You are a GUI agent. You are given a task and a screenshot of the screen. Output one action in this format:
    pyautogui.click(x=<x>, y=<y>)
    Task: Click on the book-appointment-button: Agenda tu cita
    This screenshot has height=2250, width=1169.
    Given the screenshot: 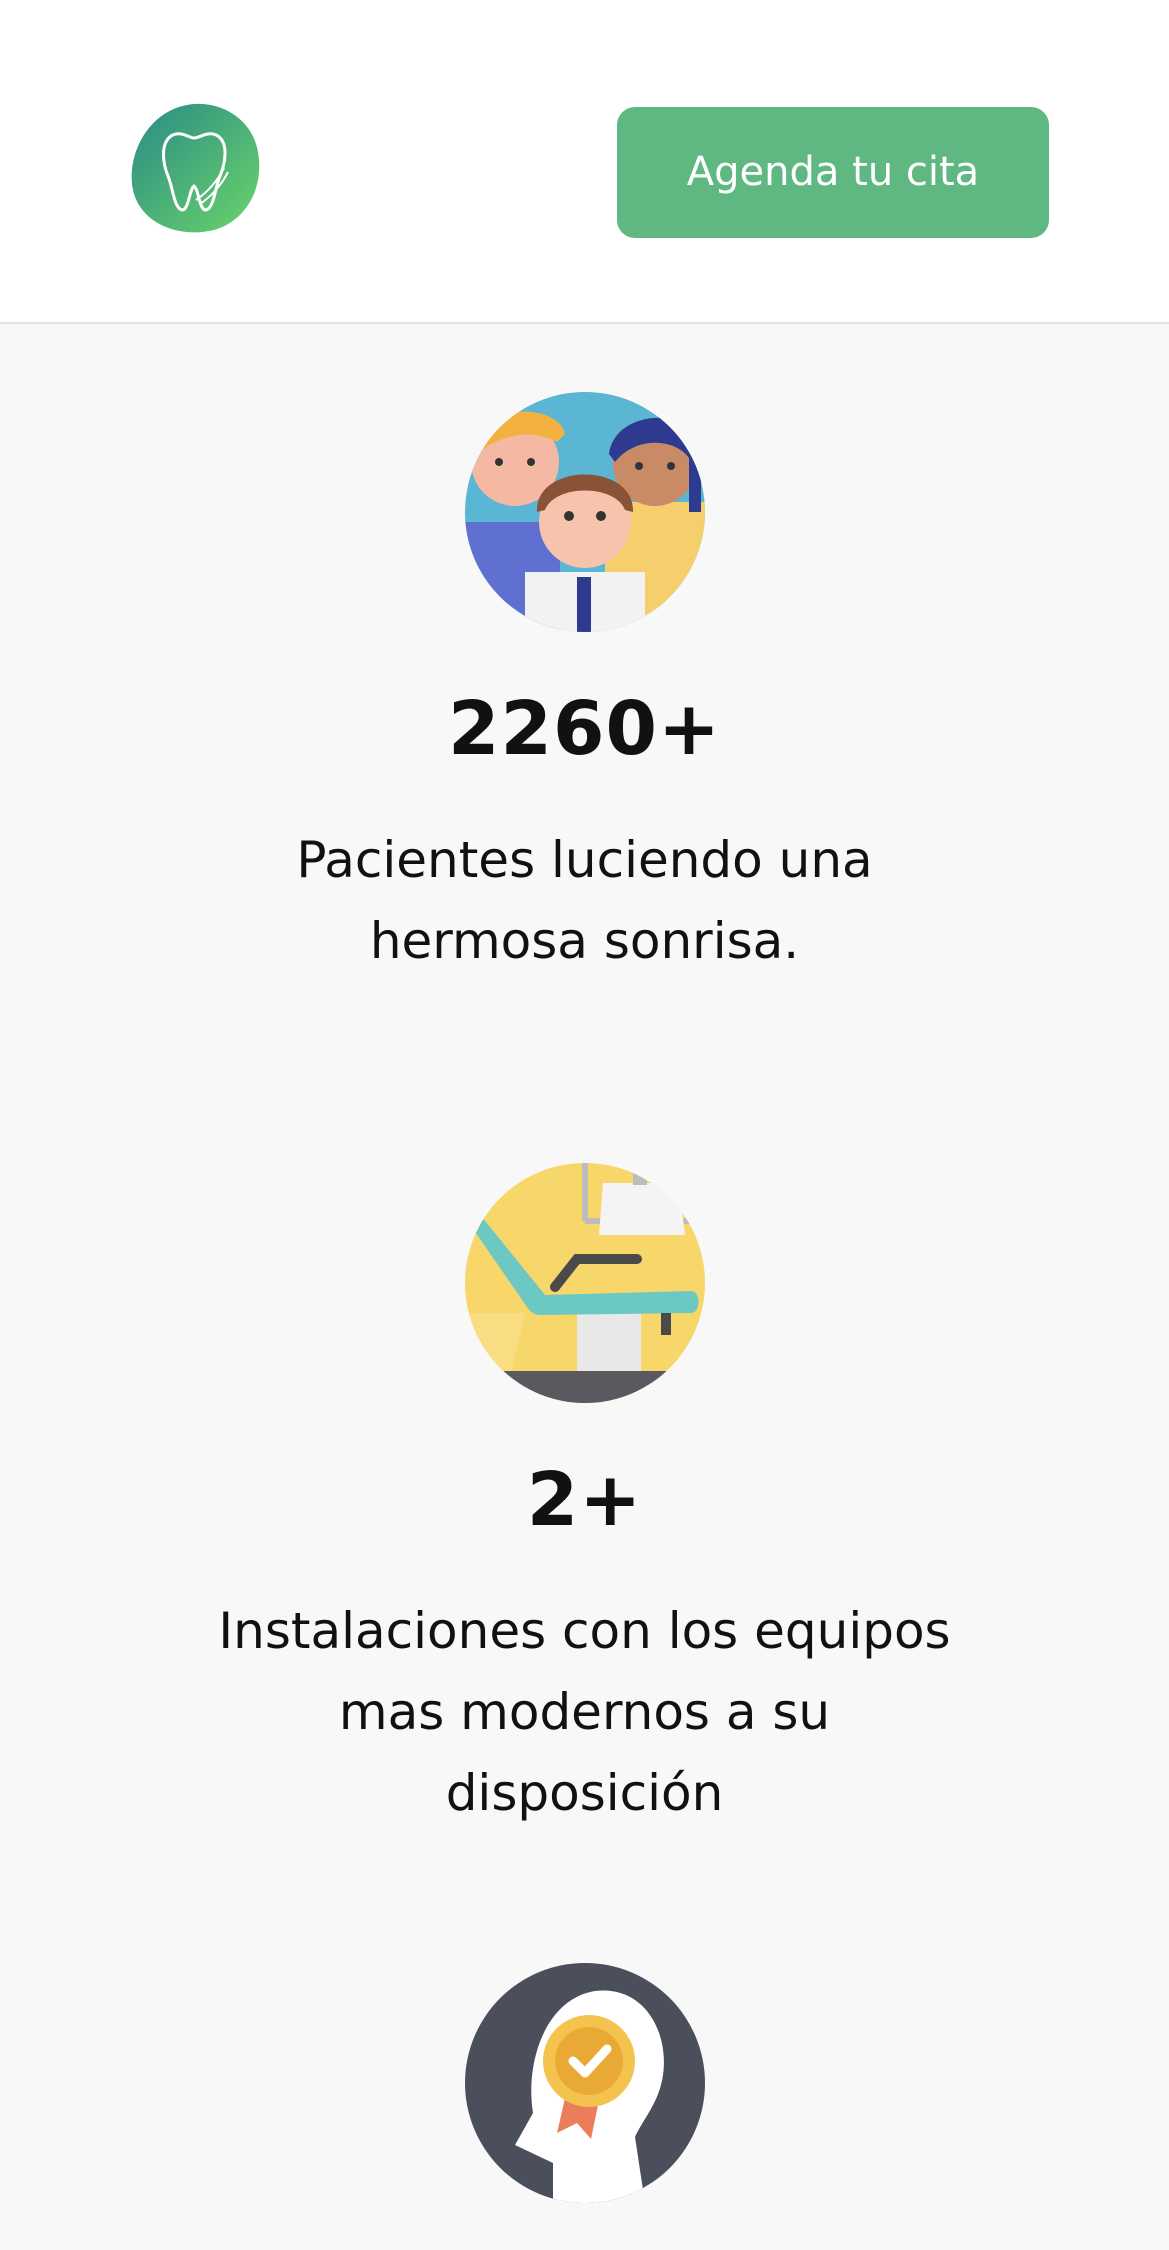 What is the action you would take?
    pyautogui.click(x=833, y=172)
    